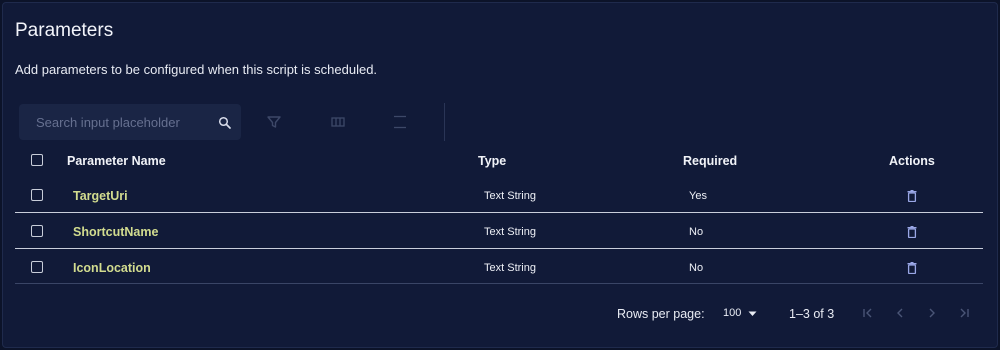 This screenshot has height=350, width=1000. I want to click on column-header-type: Type, so click(492, 161).